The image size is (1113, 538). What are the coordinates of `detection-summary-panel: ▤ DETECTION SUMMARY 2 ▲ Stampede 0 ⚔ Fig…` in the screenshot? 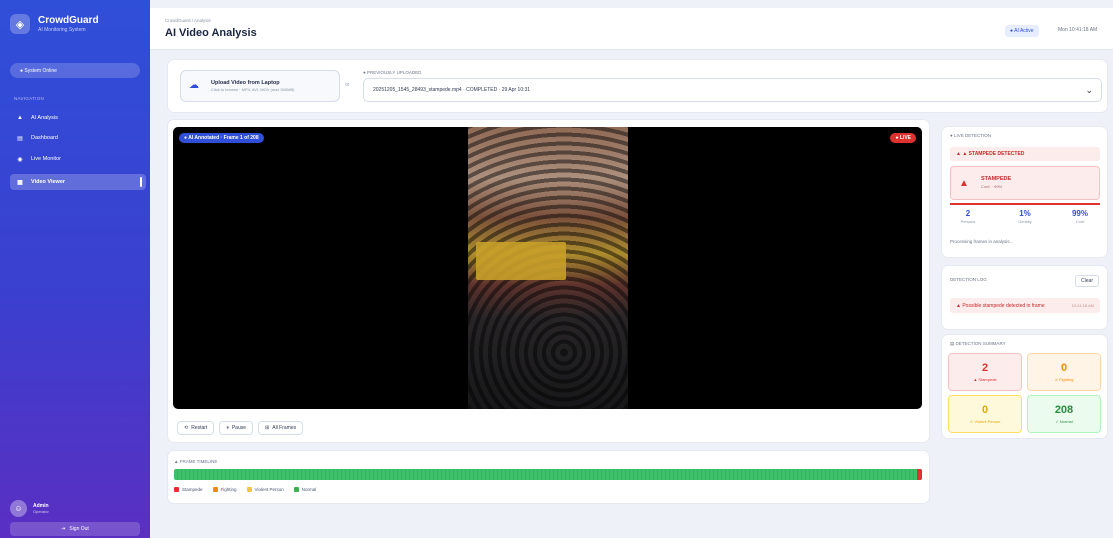 It's located at (1024, 386).